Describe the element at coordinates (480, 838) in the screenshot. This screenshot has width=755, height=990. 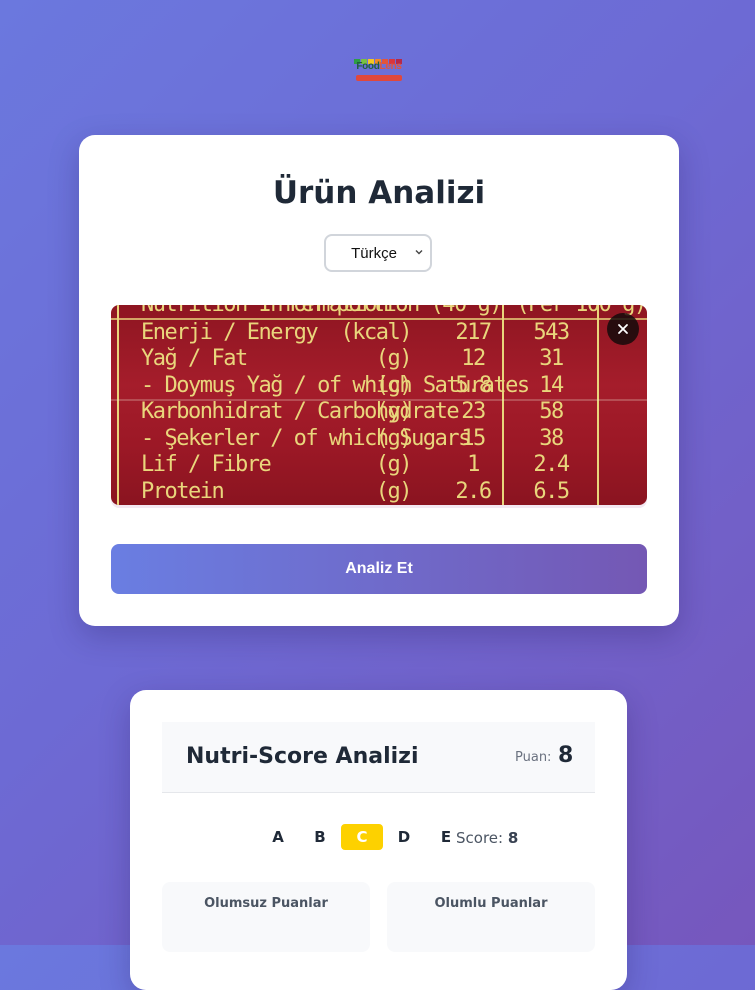
I see `score-inline-label: Score:` at that location.